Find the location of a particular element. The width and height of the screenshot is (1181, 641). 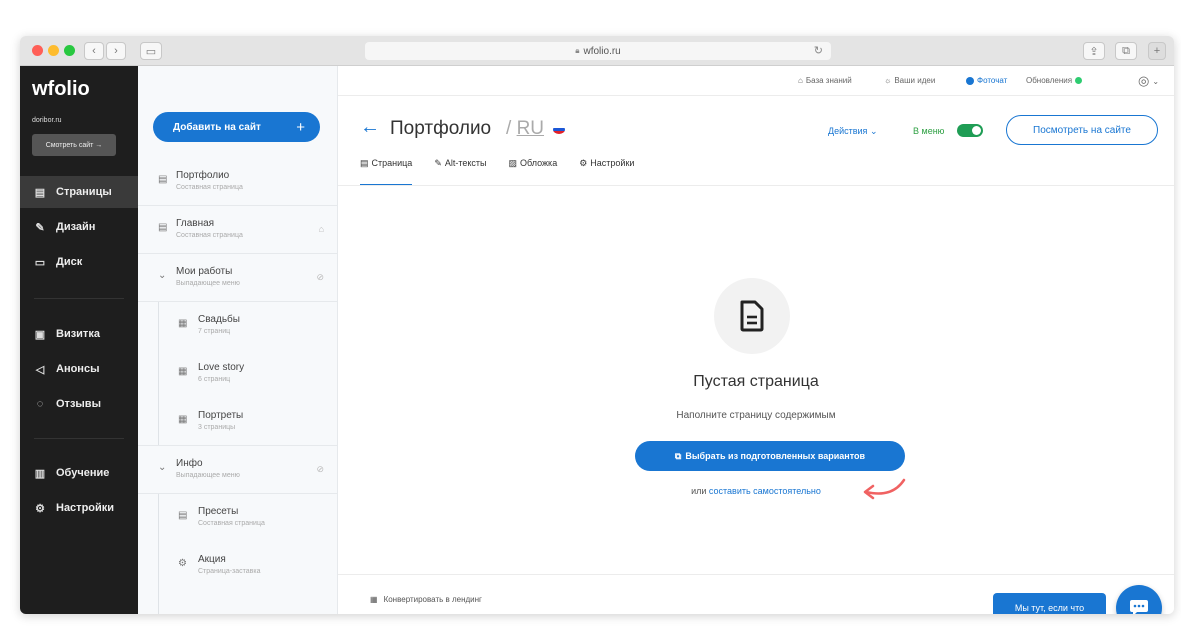

image-icon: ▨ is located at coordinates (513, 163).